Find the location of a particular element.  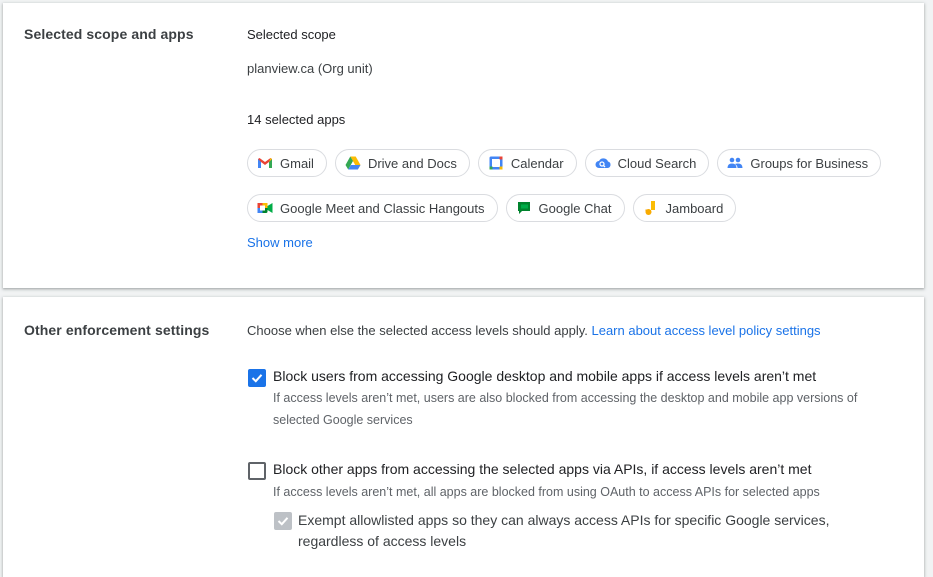

exempt-allowlisted-label-2: regardless of access levels is located at coordinates (382, 541).